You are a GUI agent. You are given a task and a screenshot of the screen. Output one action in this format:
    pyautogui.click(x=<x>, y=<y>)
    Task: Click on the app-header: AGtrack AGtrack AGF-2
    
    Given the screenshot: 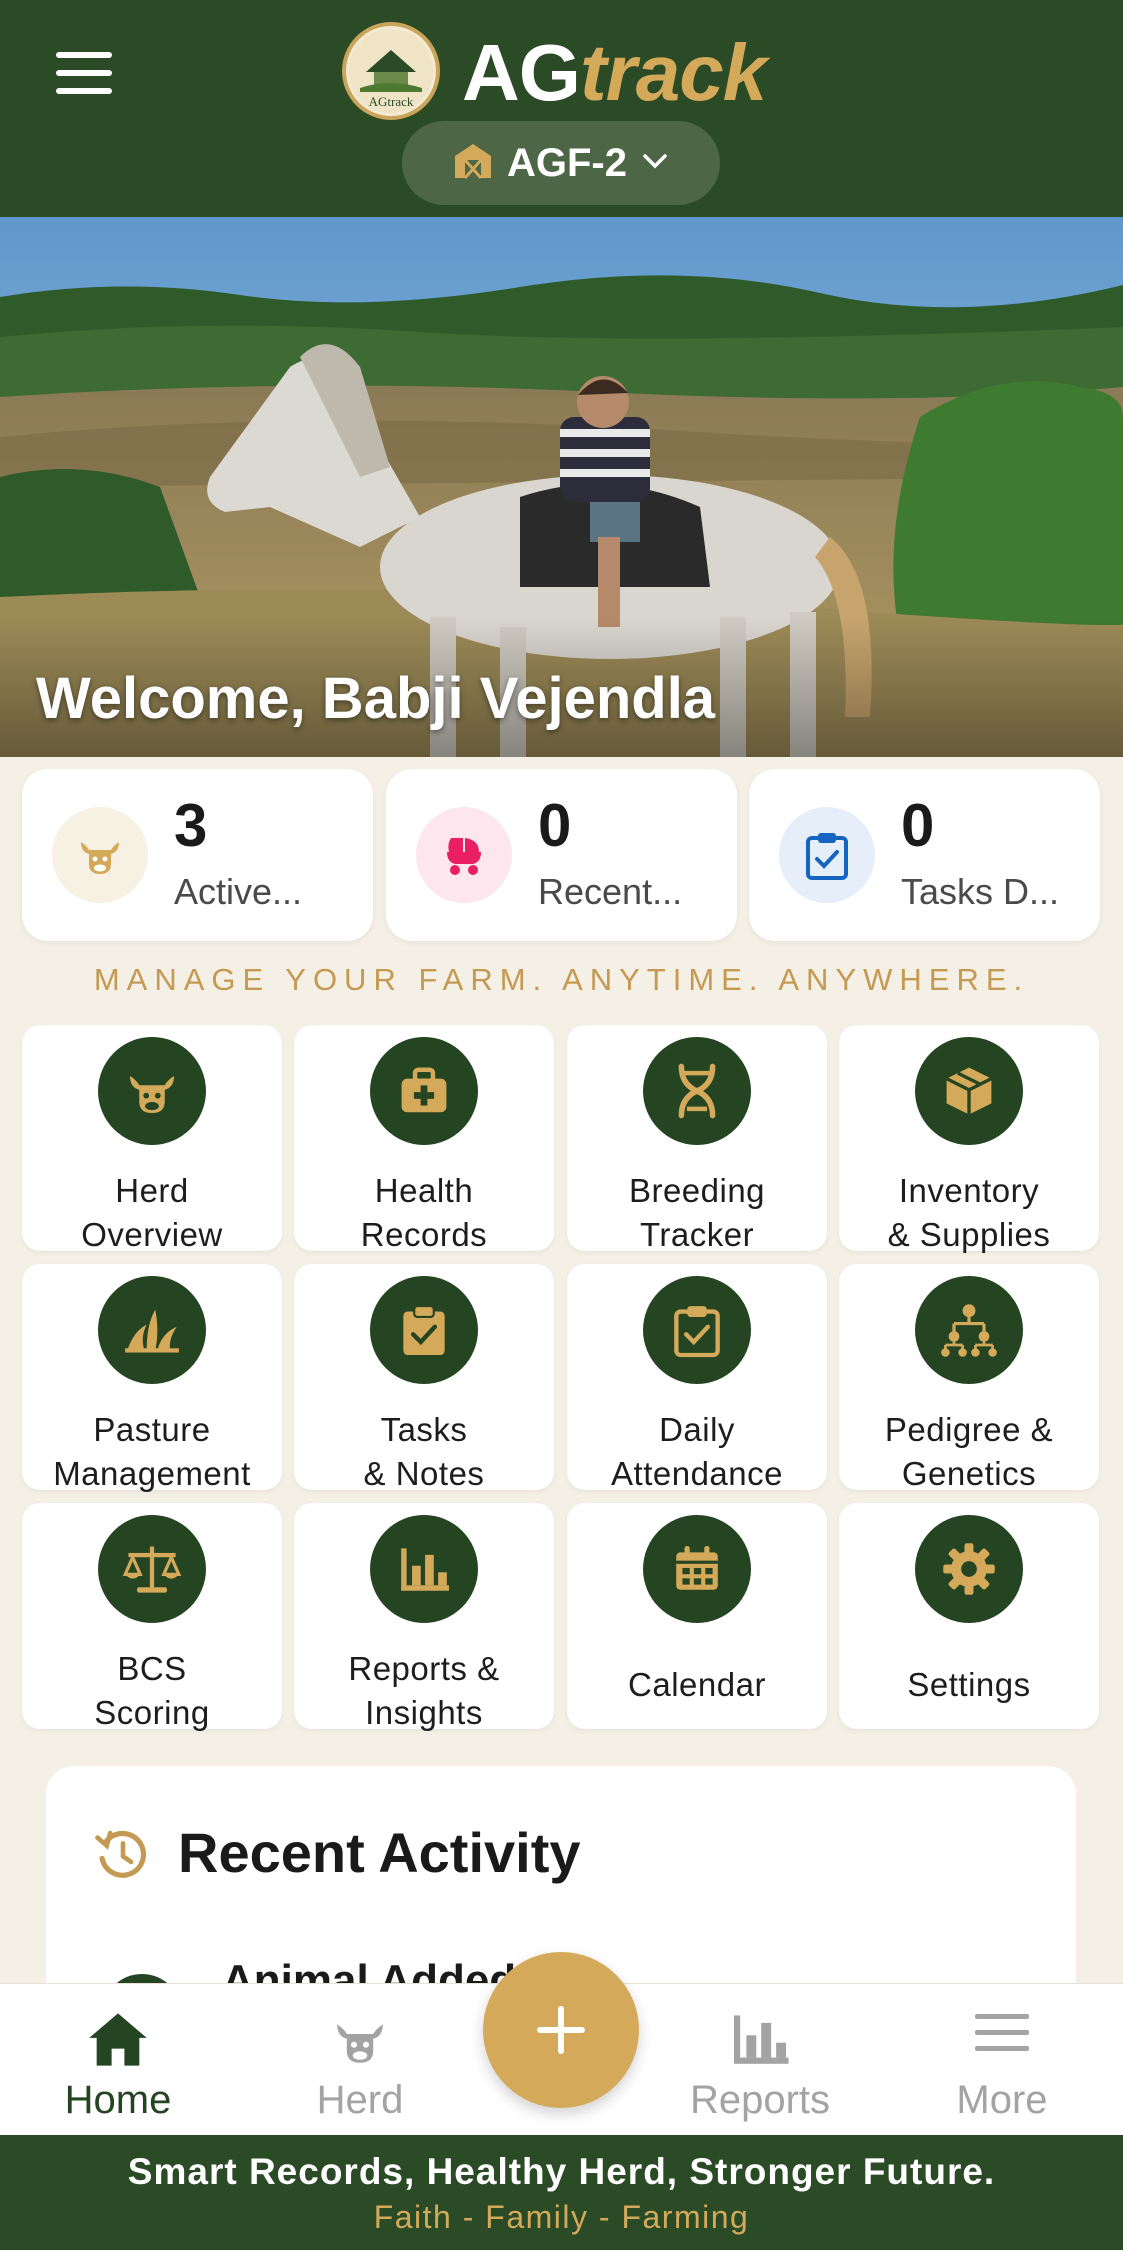 What is the action you would take?
    pyautogui.click(x=561, y=108)
    